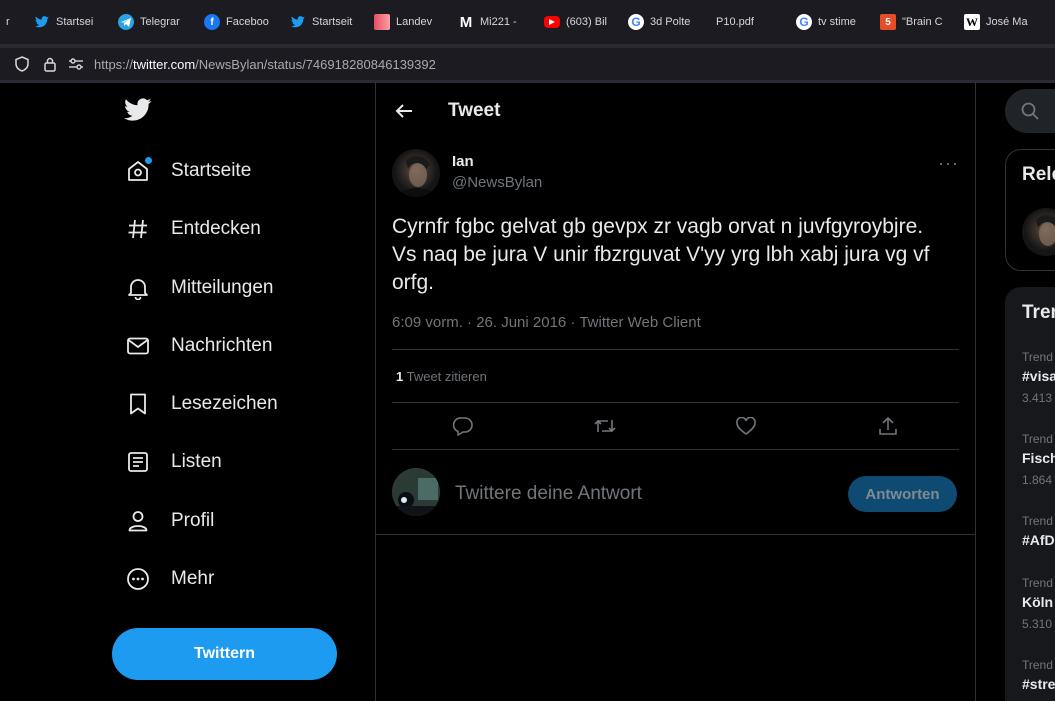 The image size is (1055, 701). What do you see at coordinates (404, 111) in the screenshot?
I see `back-arrow-icon` at bounding box center [404, 111].